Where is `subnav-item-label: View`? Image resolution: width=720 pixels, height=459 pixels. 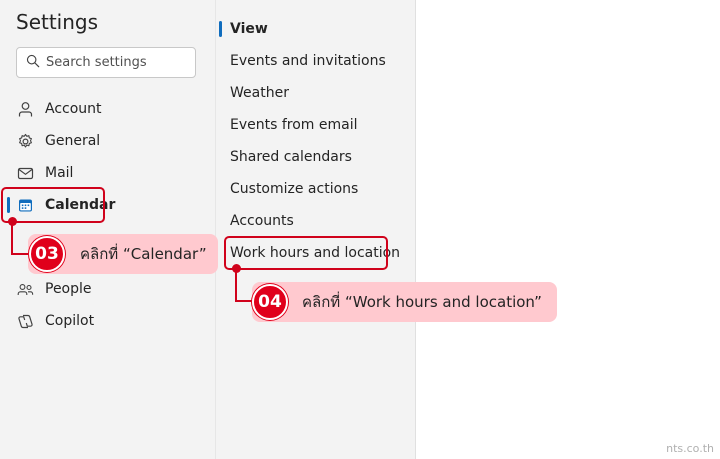
subnav-item-label: View is located at coordinates (249, 29).